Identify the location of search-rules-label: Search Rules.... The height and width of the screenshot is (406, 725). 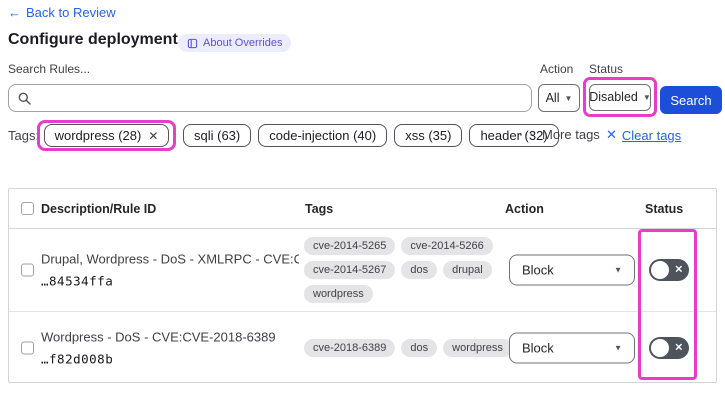
(49, 69).